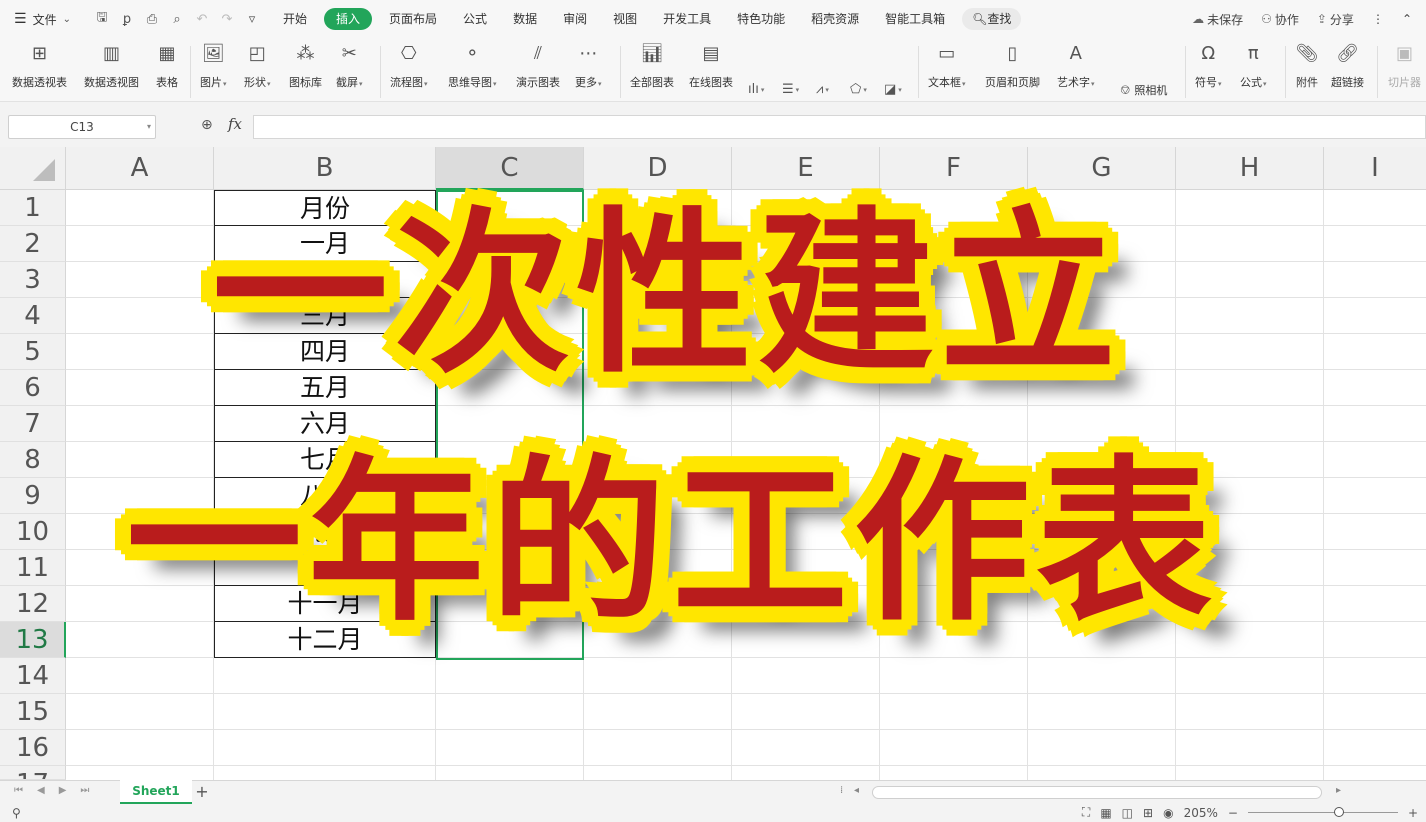 The height and width of the screenshot is (822, 1426). I want to click on select-all-corner, so click(33, 168).